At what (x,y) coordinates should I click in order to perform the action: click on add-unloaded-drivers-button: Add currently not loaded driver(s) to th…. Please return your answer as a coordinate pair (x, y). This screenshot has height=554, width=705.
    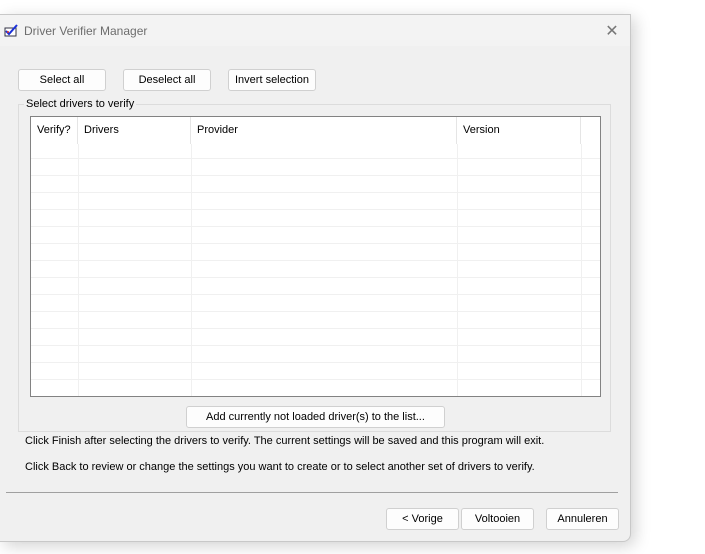
    Looking at the image, I should click on (315, 417).